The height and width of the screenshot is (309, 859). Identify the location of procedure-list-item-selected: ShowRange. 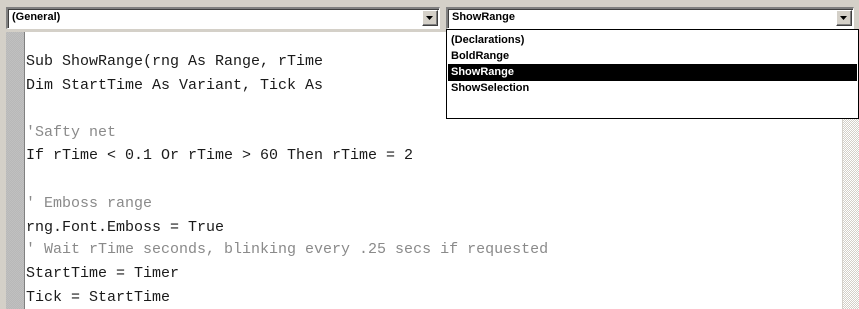
(652, 72).